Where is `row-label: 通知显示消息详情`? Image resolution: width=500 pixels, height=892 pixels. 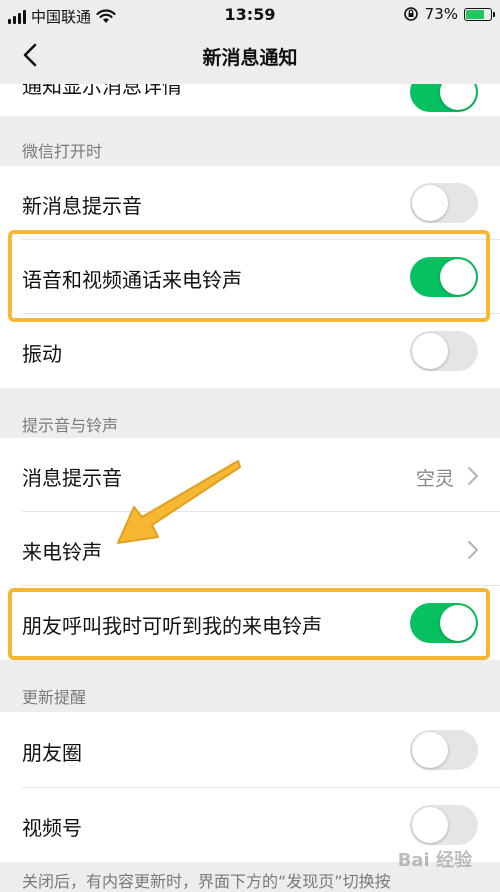 row-label: 通知显示消息详情 is located at coordinates (102, 91).